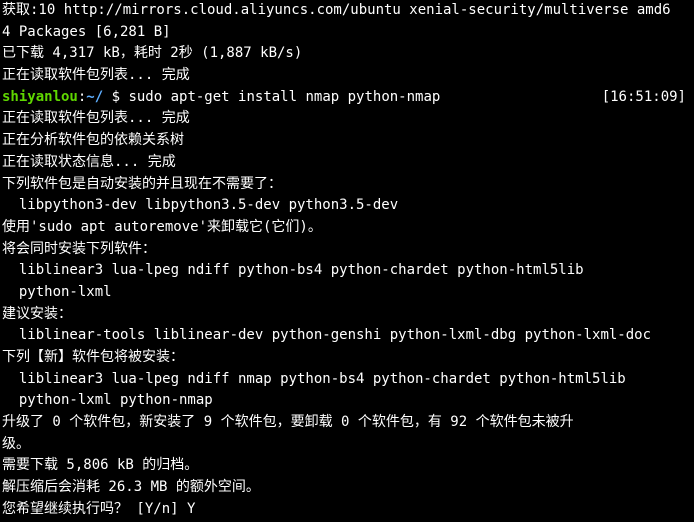 Image resolution: width=694 pixels, height=522 pixels. Describe the element at coordinates (89, 161) in the screenshot. I see `output-line: 正在读取状态信息... 完成` at that location.